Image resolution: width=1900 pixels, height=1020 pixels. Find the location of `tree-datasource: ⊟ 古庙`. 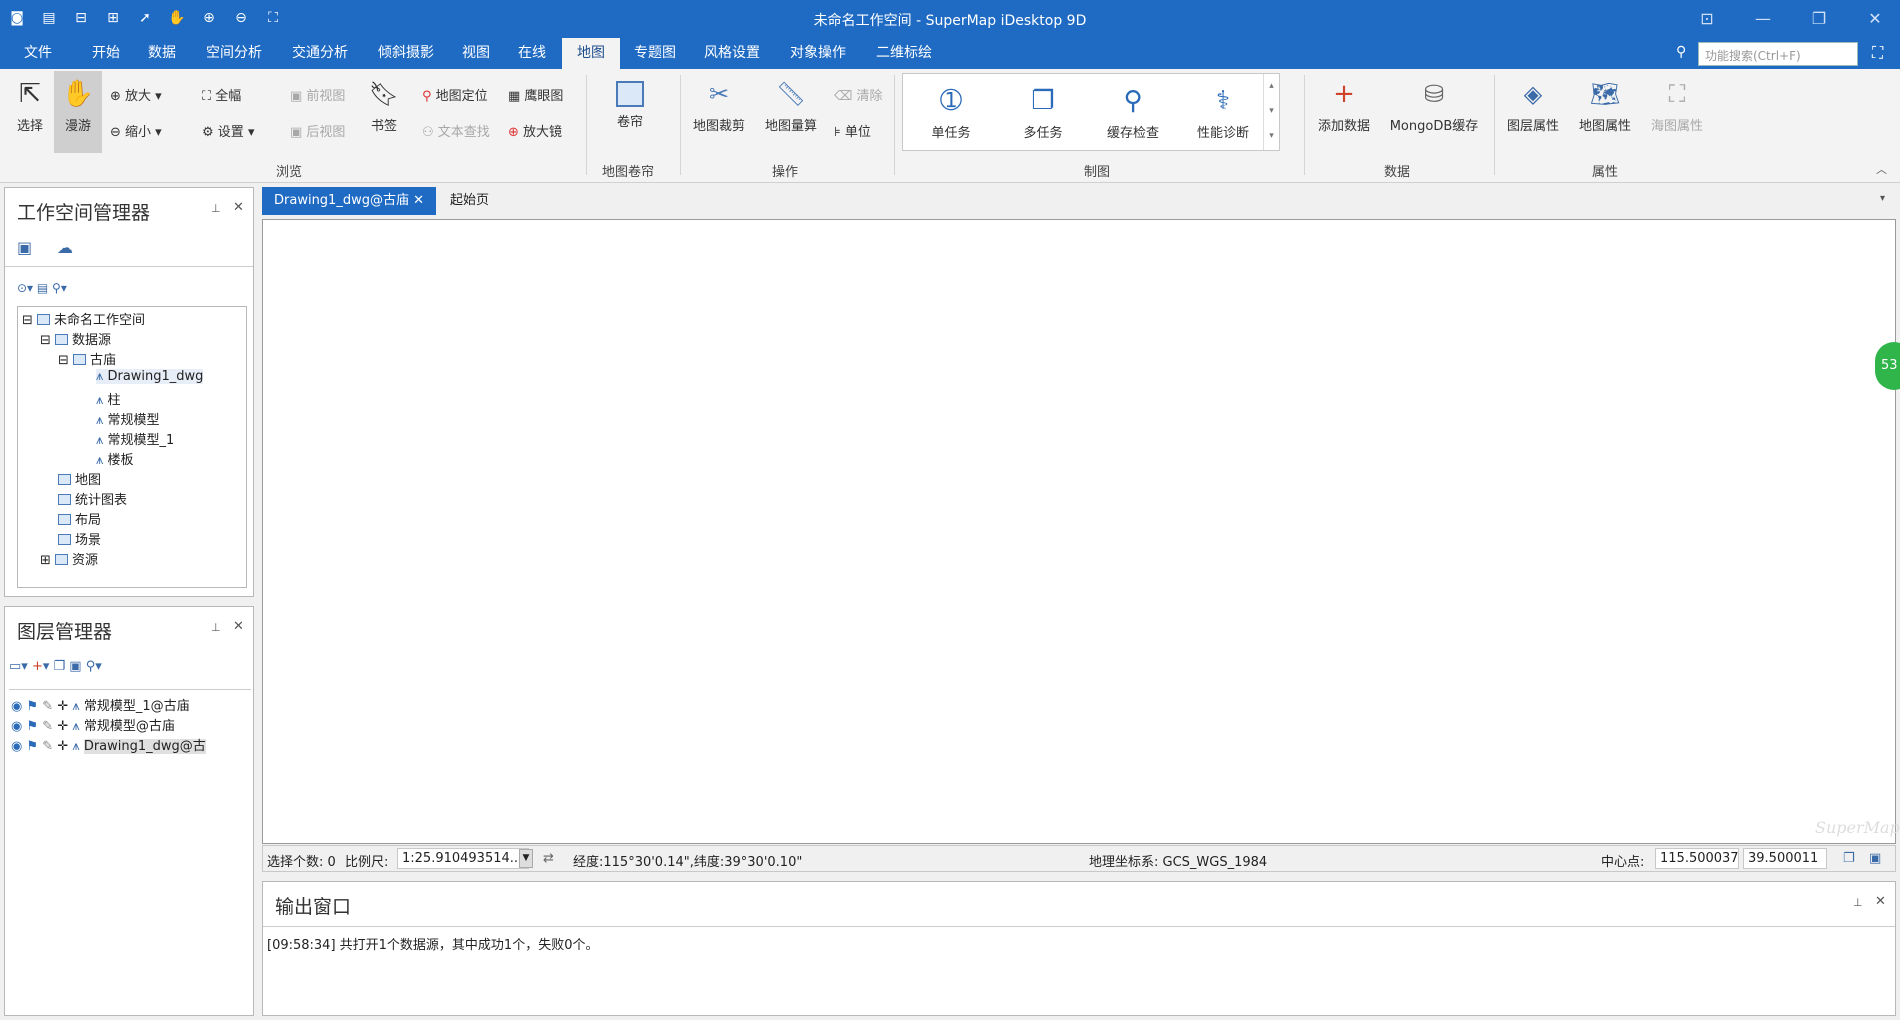

tree-datasource: ⊟ 古庙 is located at coordinates (87, 358).